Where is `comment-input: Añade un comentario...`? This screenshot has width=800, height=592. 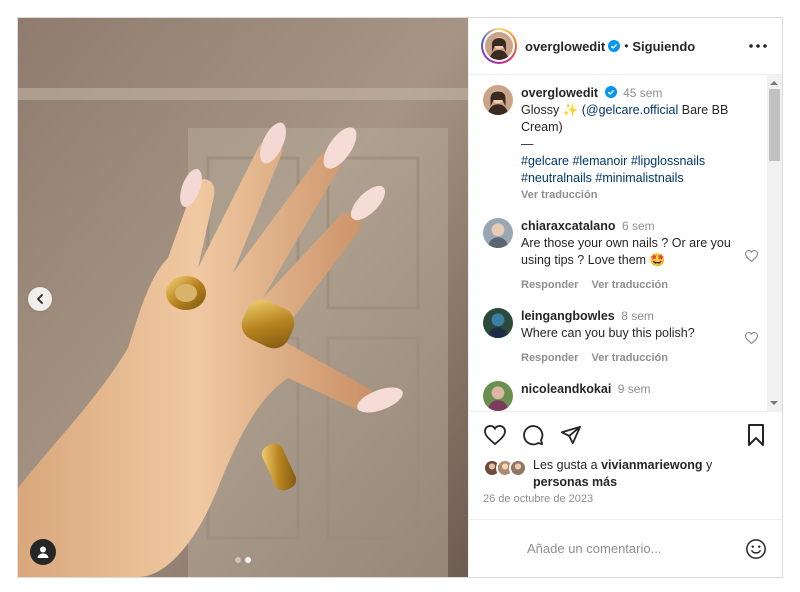
comment-input: Añade un comentario... is located at coordinates (635, 548).